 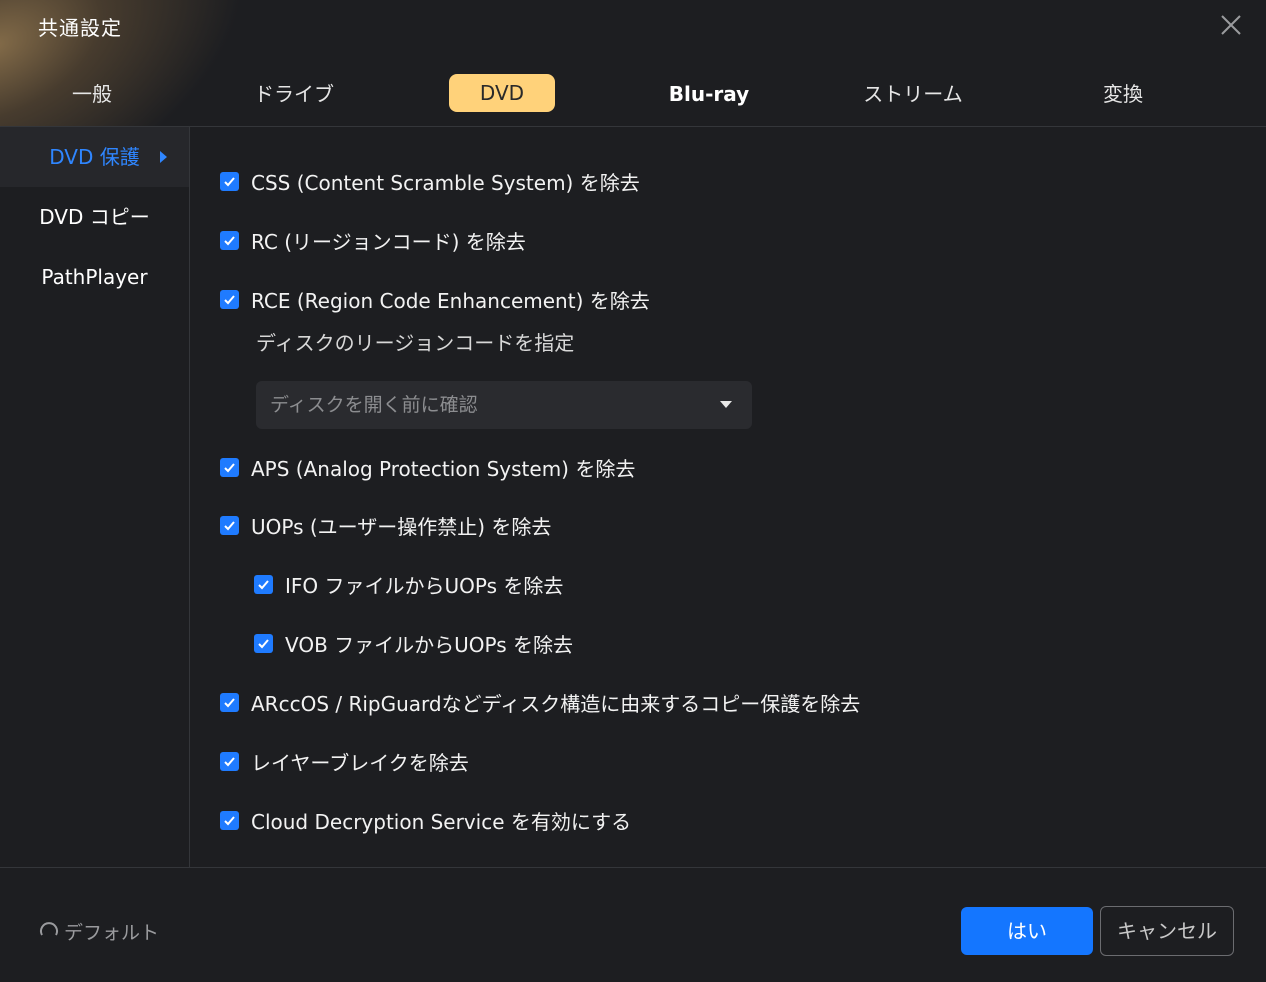 What do you see at coordinates (445, 182) in the screenshot?
I see `option-label: CSS (Content Scramble System) を除去` at bounding box center [445, 182].